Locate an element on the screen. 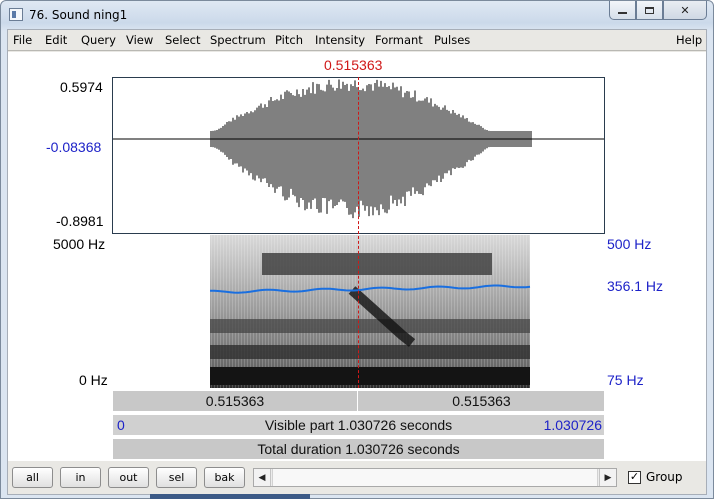 The width and height of the screenshot is (714, 499). visible-end-time: 1.030726 is located at coordinates (572, 425).